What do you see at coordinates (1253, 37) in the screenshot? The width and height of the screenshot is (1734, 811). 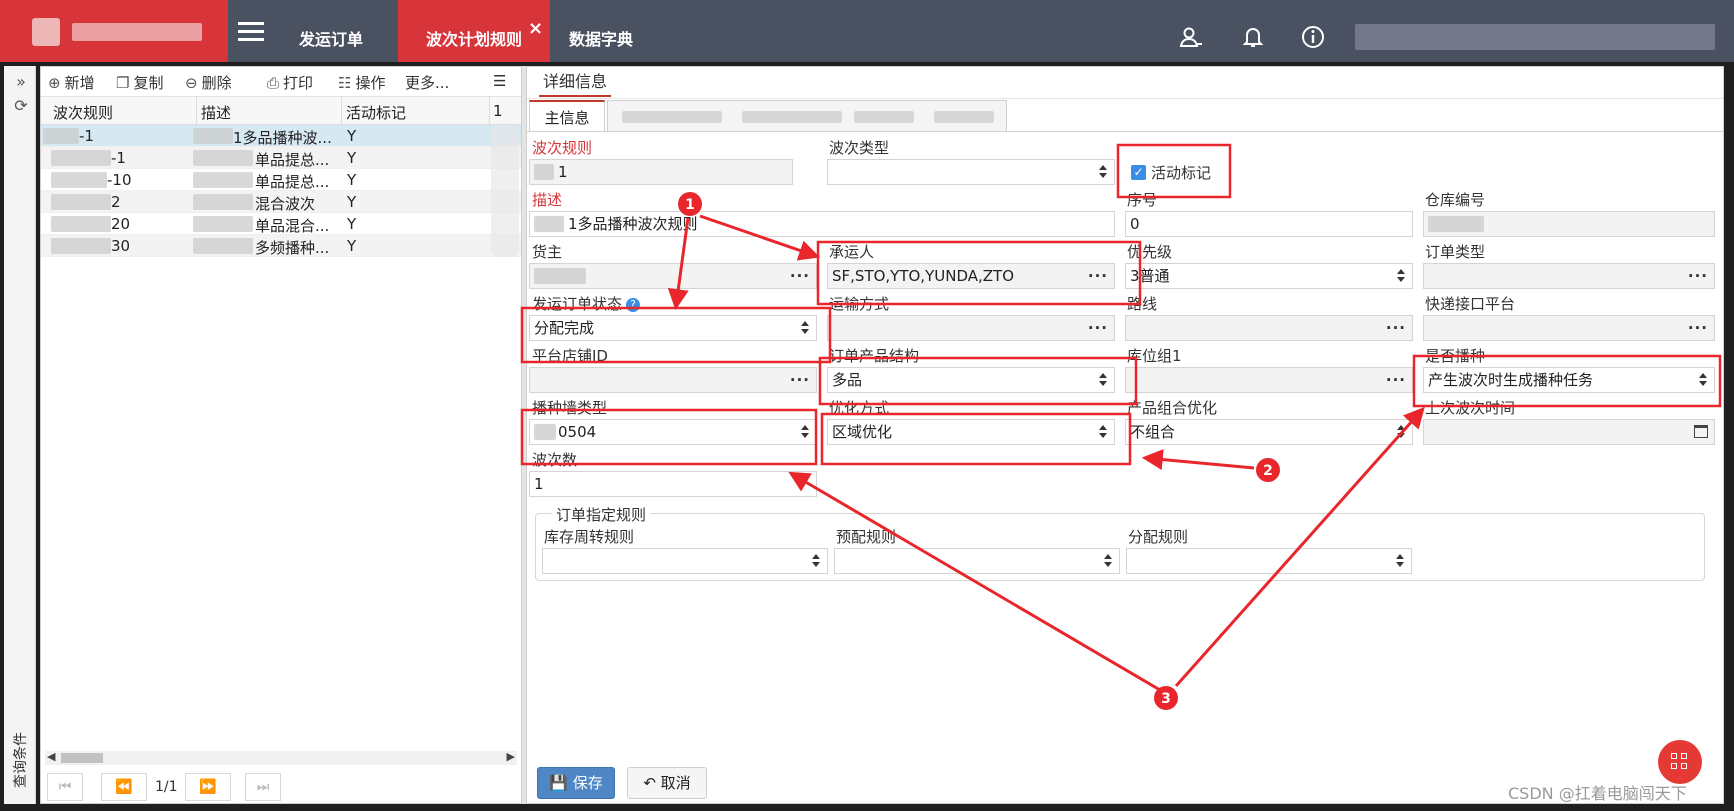 I see `bell-icon` at bounding box center [1253, 37].